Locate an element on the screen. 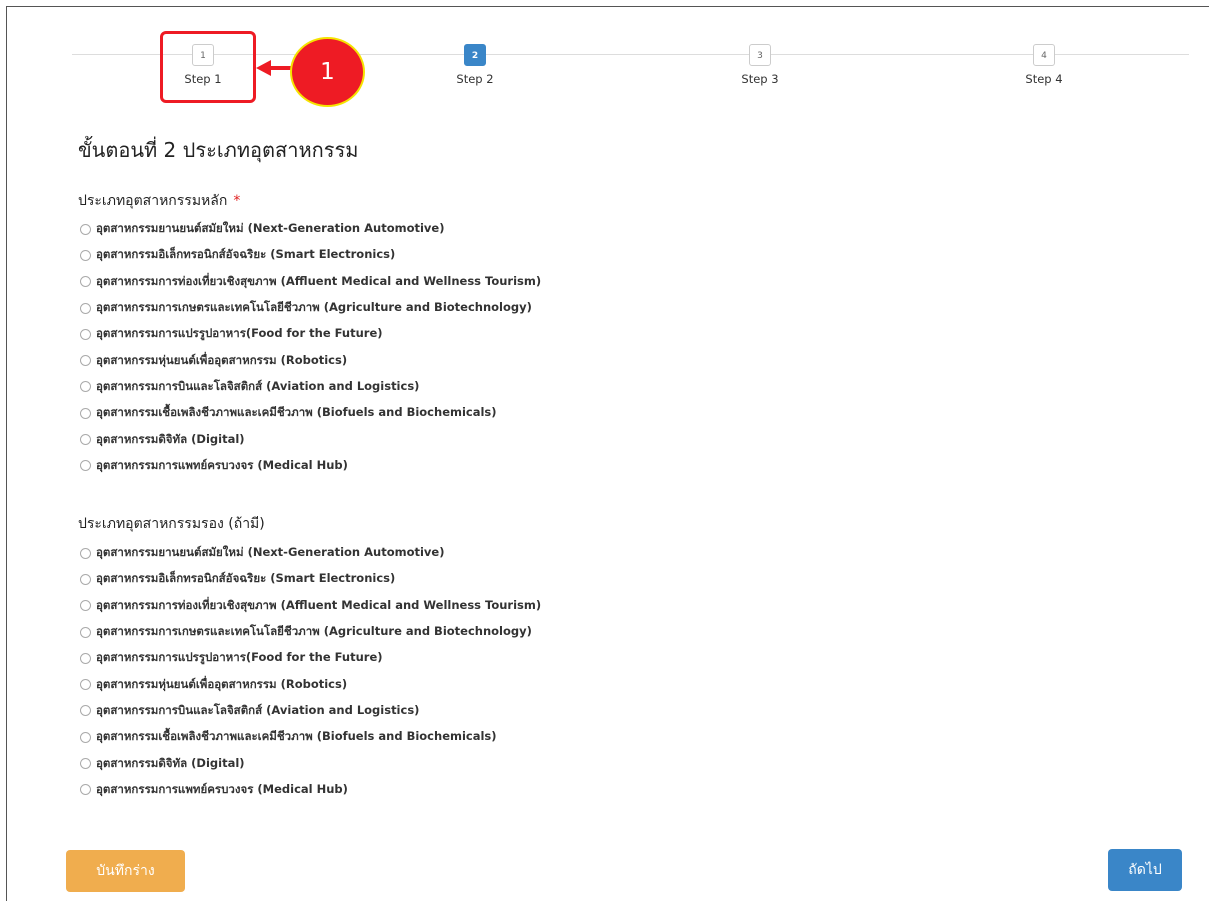  next-button: ถัดไป is located at coordinates (1145, 870).